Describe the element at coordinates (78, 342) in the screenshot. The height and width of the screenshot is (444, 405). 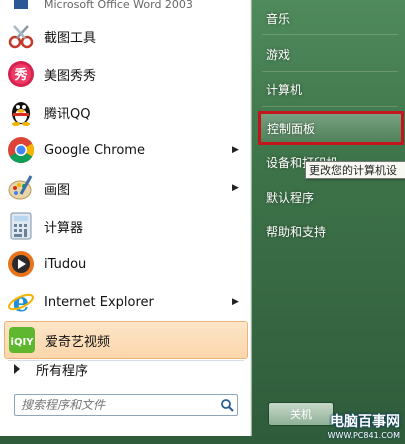
I see `program-label: 爱奇艺视频` at that location.